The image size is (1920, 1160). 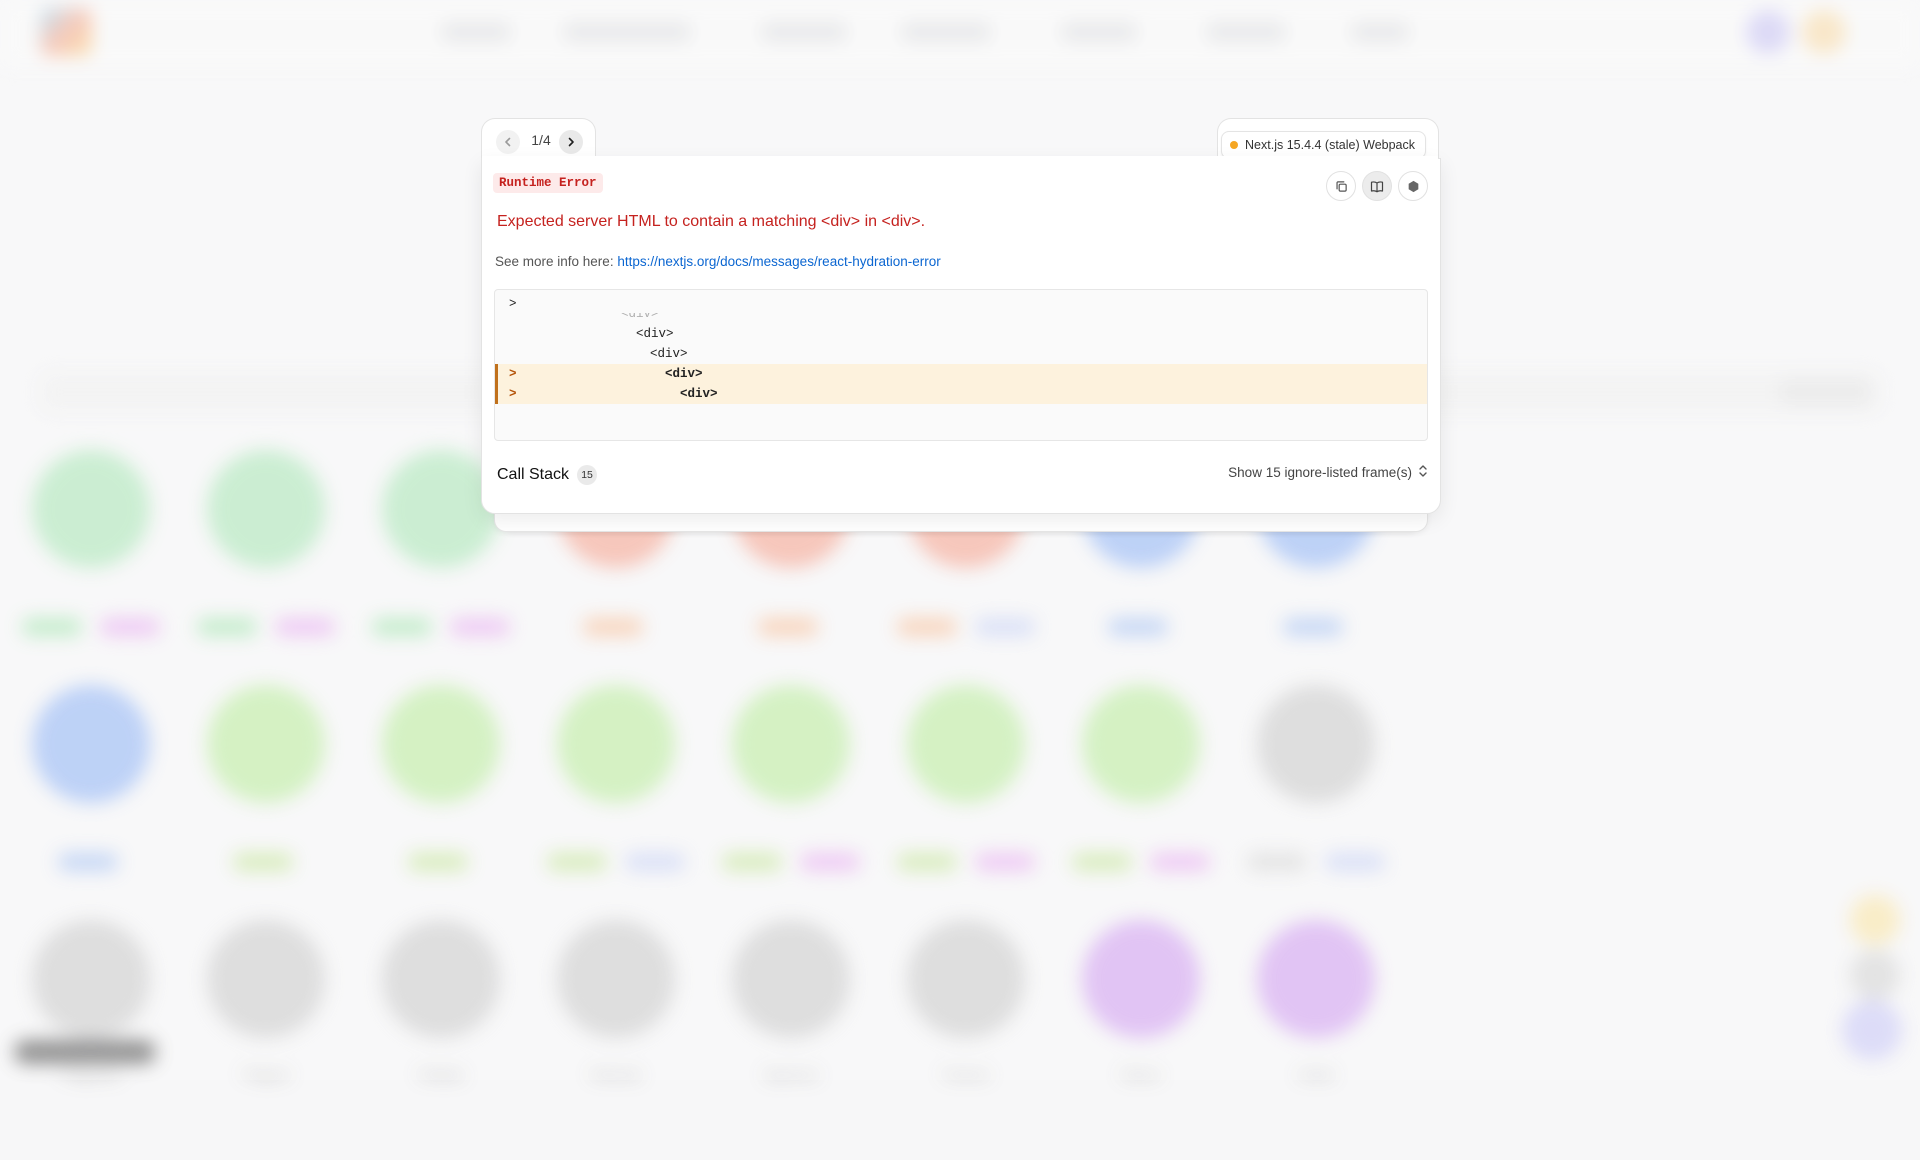 What do you see at coordinates (1234, 145) in the screenshot?
I see `stale-status-dot` at bounding box center [1234, 145].